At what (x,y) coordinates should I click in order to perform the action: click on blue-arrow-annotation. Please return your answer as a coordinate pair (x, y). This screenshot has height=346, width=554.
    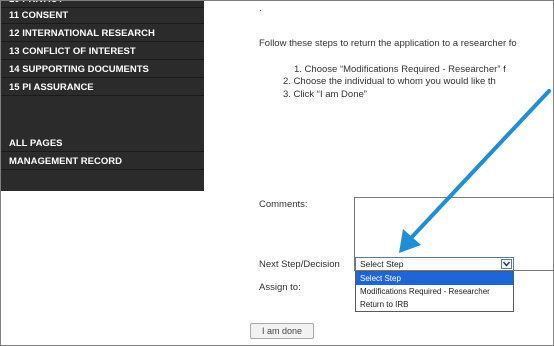
    Looking at the image, I should click on (475, 171).